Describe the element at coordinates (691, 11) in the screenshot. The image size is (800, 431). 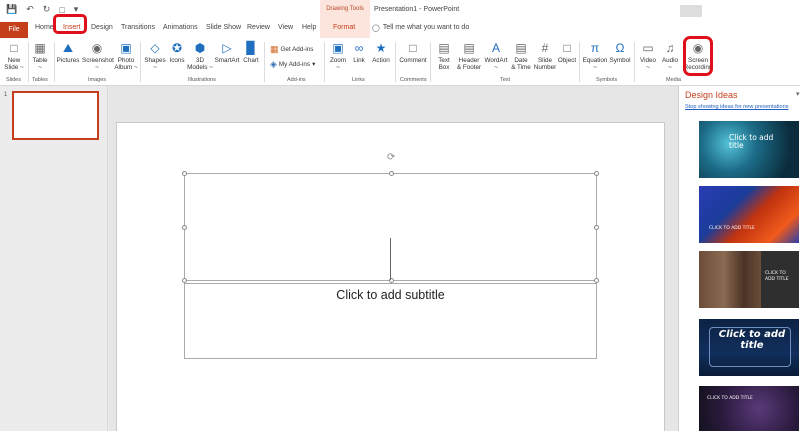
I see `account-area` at that location.